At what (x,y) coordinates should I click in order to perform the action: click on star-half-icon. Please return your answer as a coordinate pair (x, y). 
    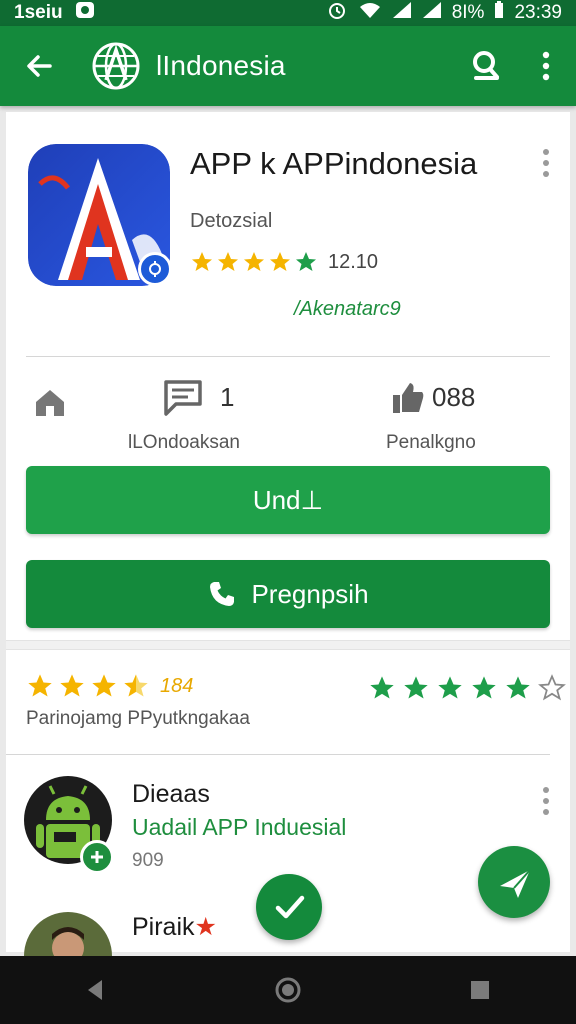
    Looking at the image, I should click on (136, 685).